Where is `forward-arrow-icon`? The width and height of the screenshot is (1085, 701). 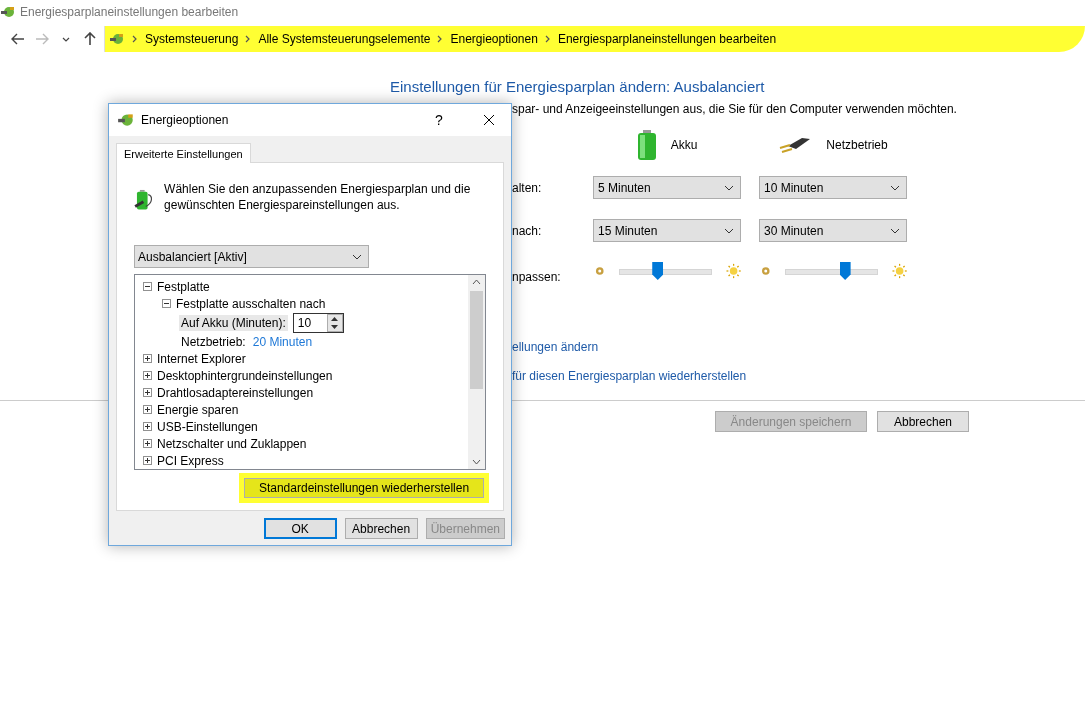
forward-arrow-icon is located at coordinates (42, 39).